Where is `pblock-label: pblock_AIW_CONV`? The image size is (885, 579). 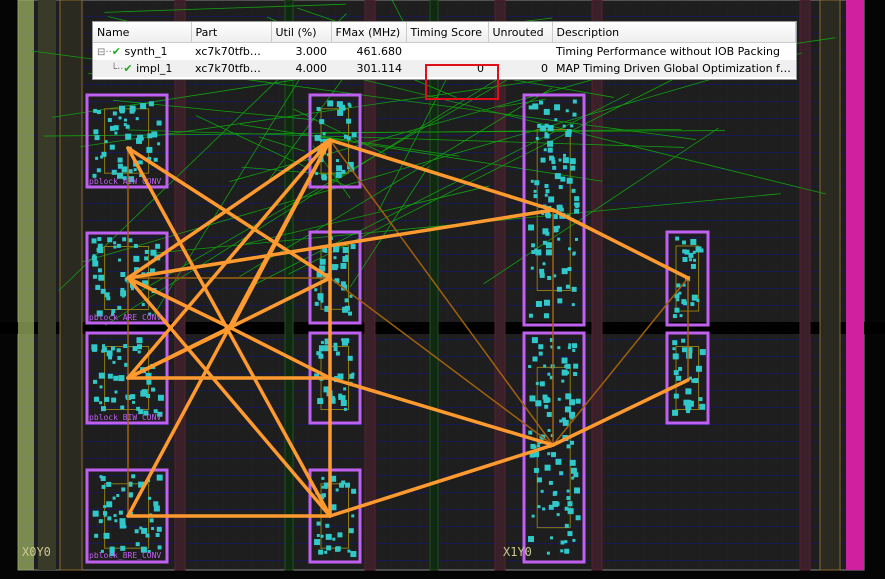 pblock-label: pblock_AIW_CONV is located at coordinates (125, 181).